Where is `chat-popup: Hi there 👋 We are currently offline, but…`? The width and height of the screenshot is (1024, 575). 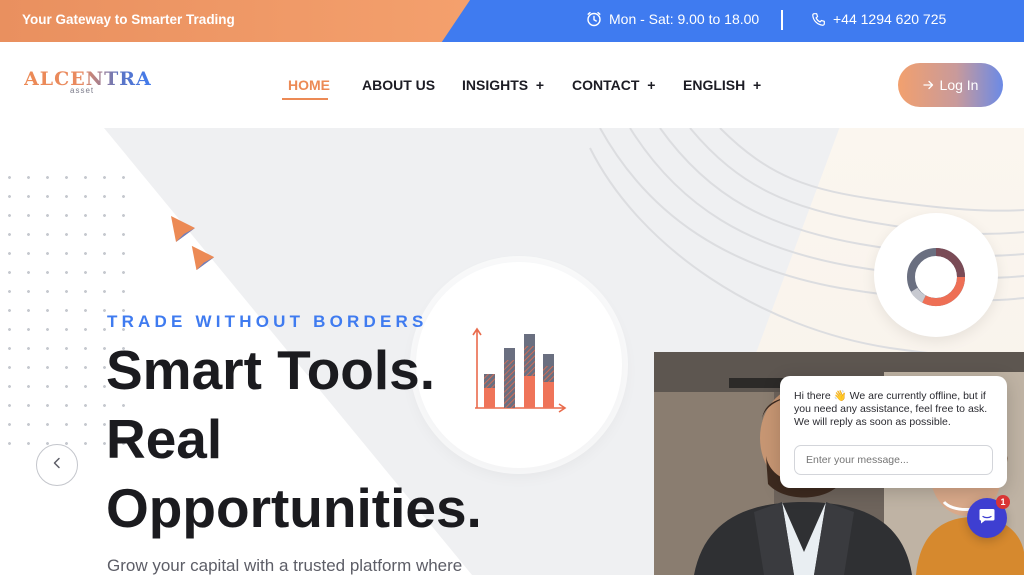
chat-popup: Hi there 👋 We are currently offline, but… is located at coordinates (893, 432).